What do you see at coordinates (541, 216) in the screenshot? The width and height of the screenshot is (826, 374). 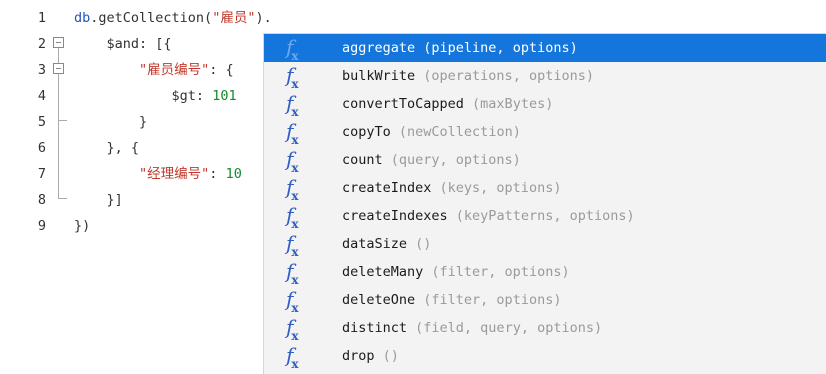 I see `method-params: (keyPatterns, options)` at bounding box center [541, 216].